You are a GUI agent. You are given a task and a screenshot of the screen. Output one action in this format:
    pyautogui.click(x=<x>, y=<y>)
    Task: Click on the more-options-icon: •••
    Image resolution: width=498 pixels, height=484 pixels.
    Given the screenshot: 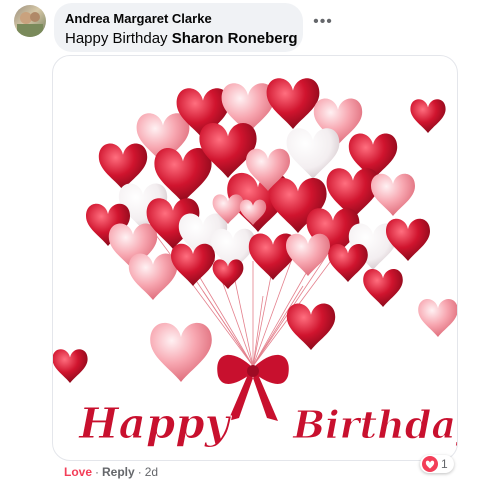 What is the action you would take?
    pyautogui.click(x=323, y=23)
    